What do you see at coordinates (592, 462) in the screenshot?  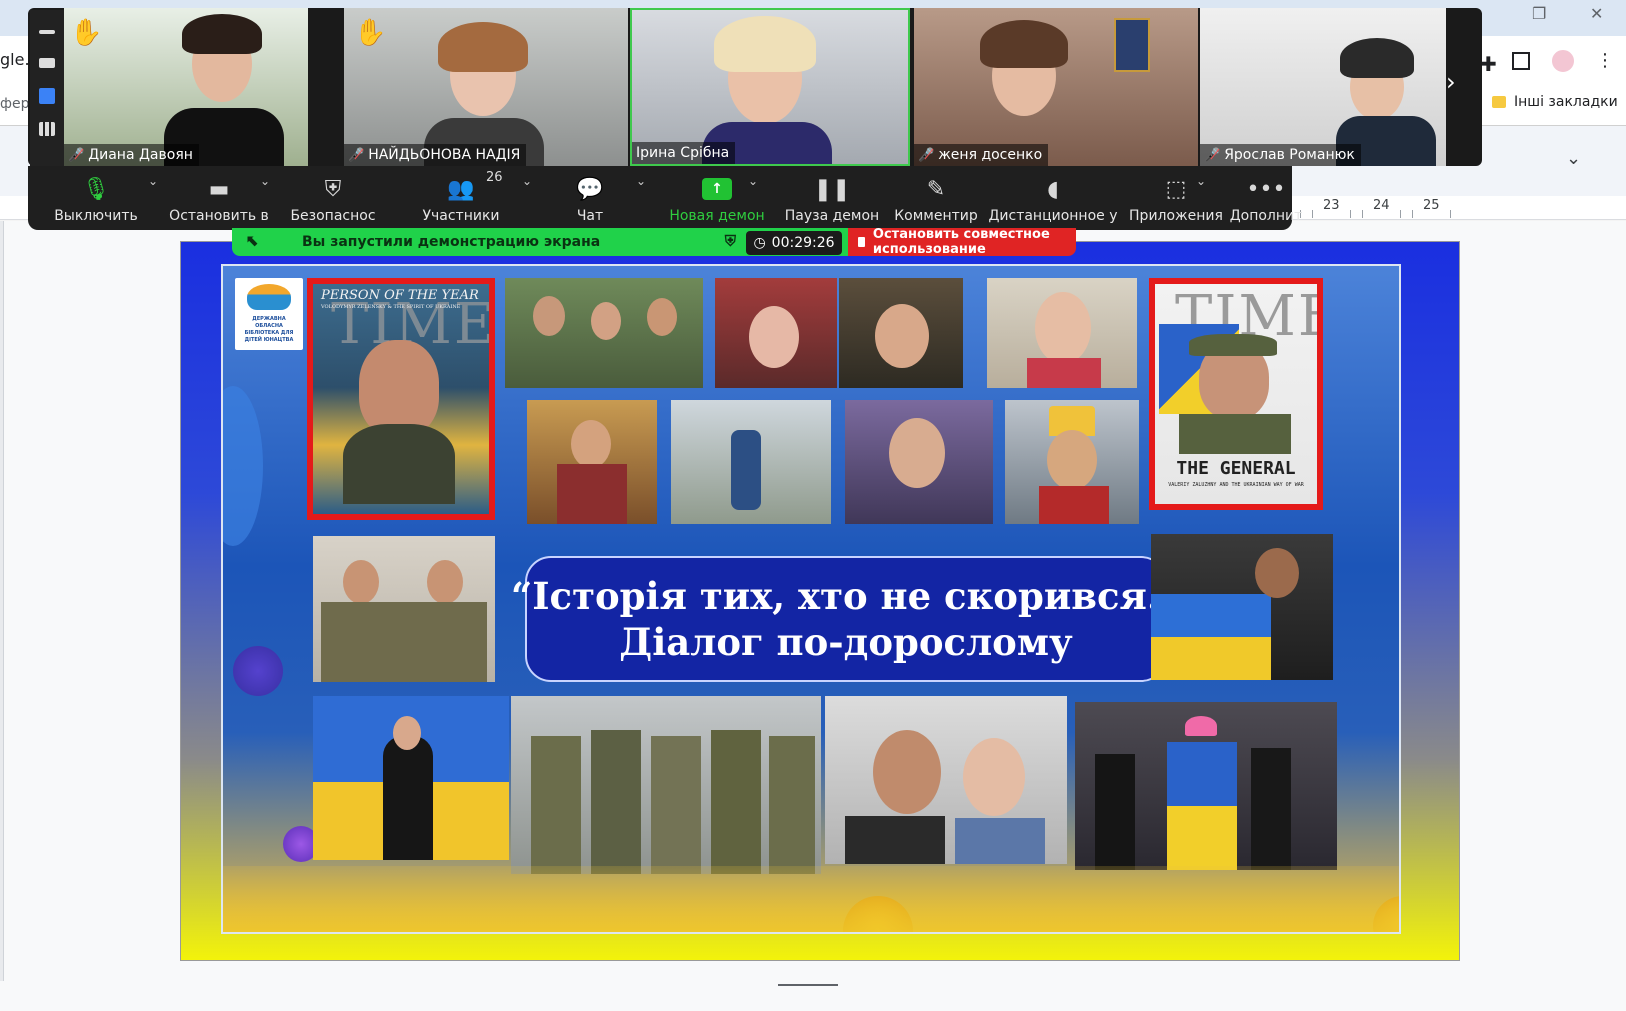 I see `photo-historic-prince-painting` at bounding box center [592, 462].